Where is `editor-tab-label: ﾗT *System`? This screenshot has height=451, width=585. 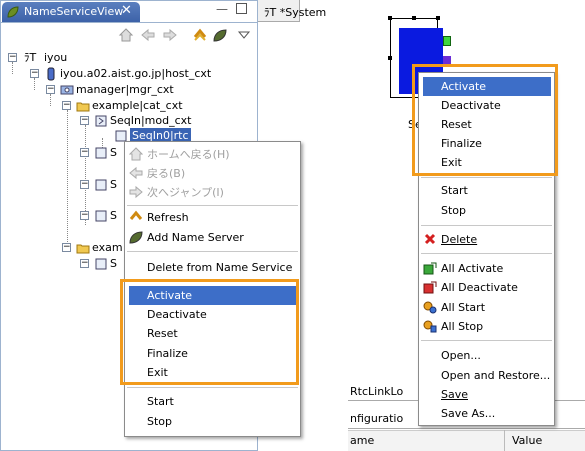 editor-tab-label: ﾗT *System is located at coordinates (295, 12).